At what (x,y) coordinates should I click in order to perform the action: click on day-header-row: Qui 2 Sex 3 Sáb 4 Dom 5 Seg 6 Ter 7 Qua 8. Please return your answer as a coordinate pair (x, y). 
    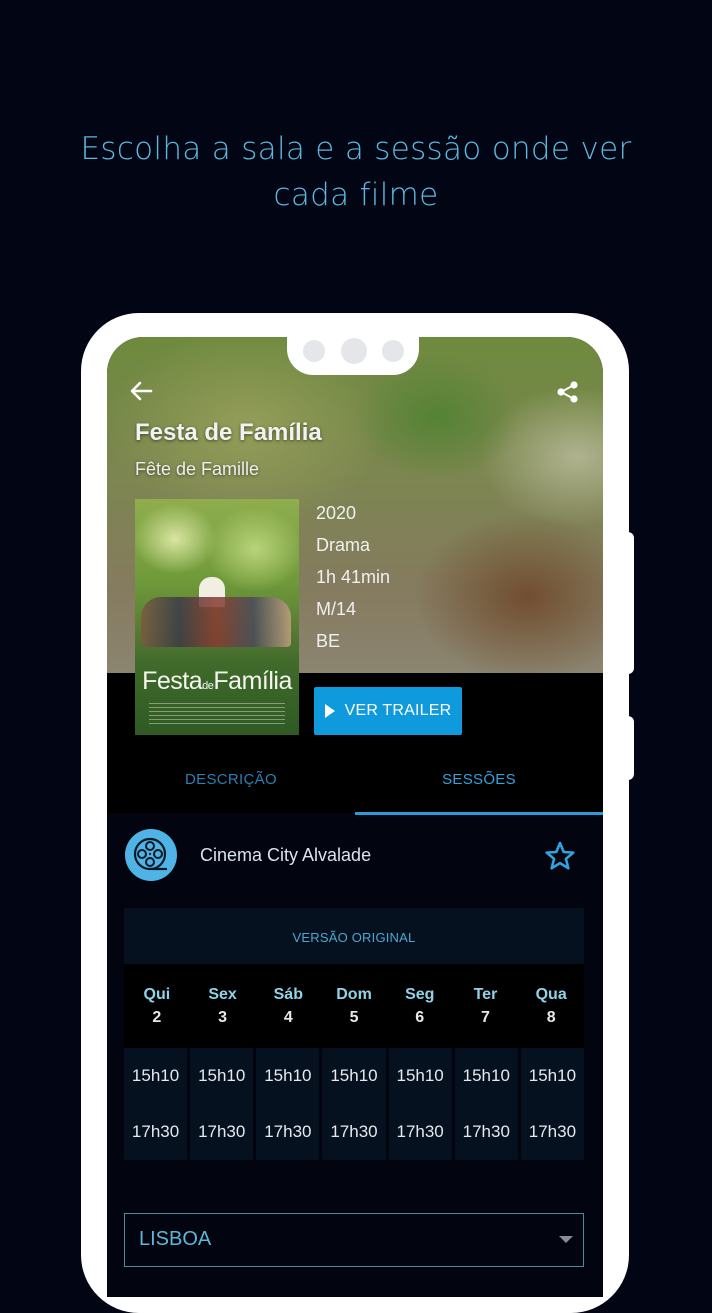
    Looking at the image, I should click on (354, 1006).